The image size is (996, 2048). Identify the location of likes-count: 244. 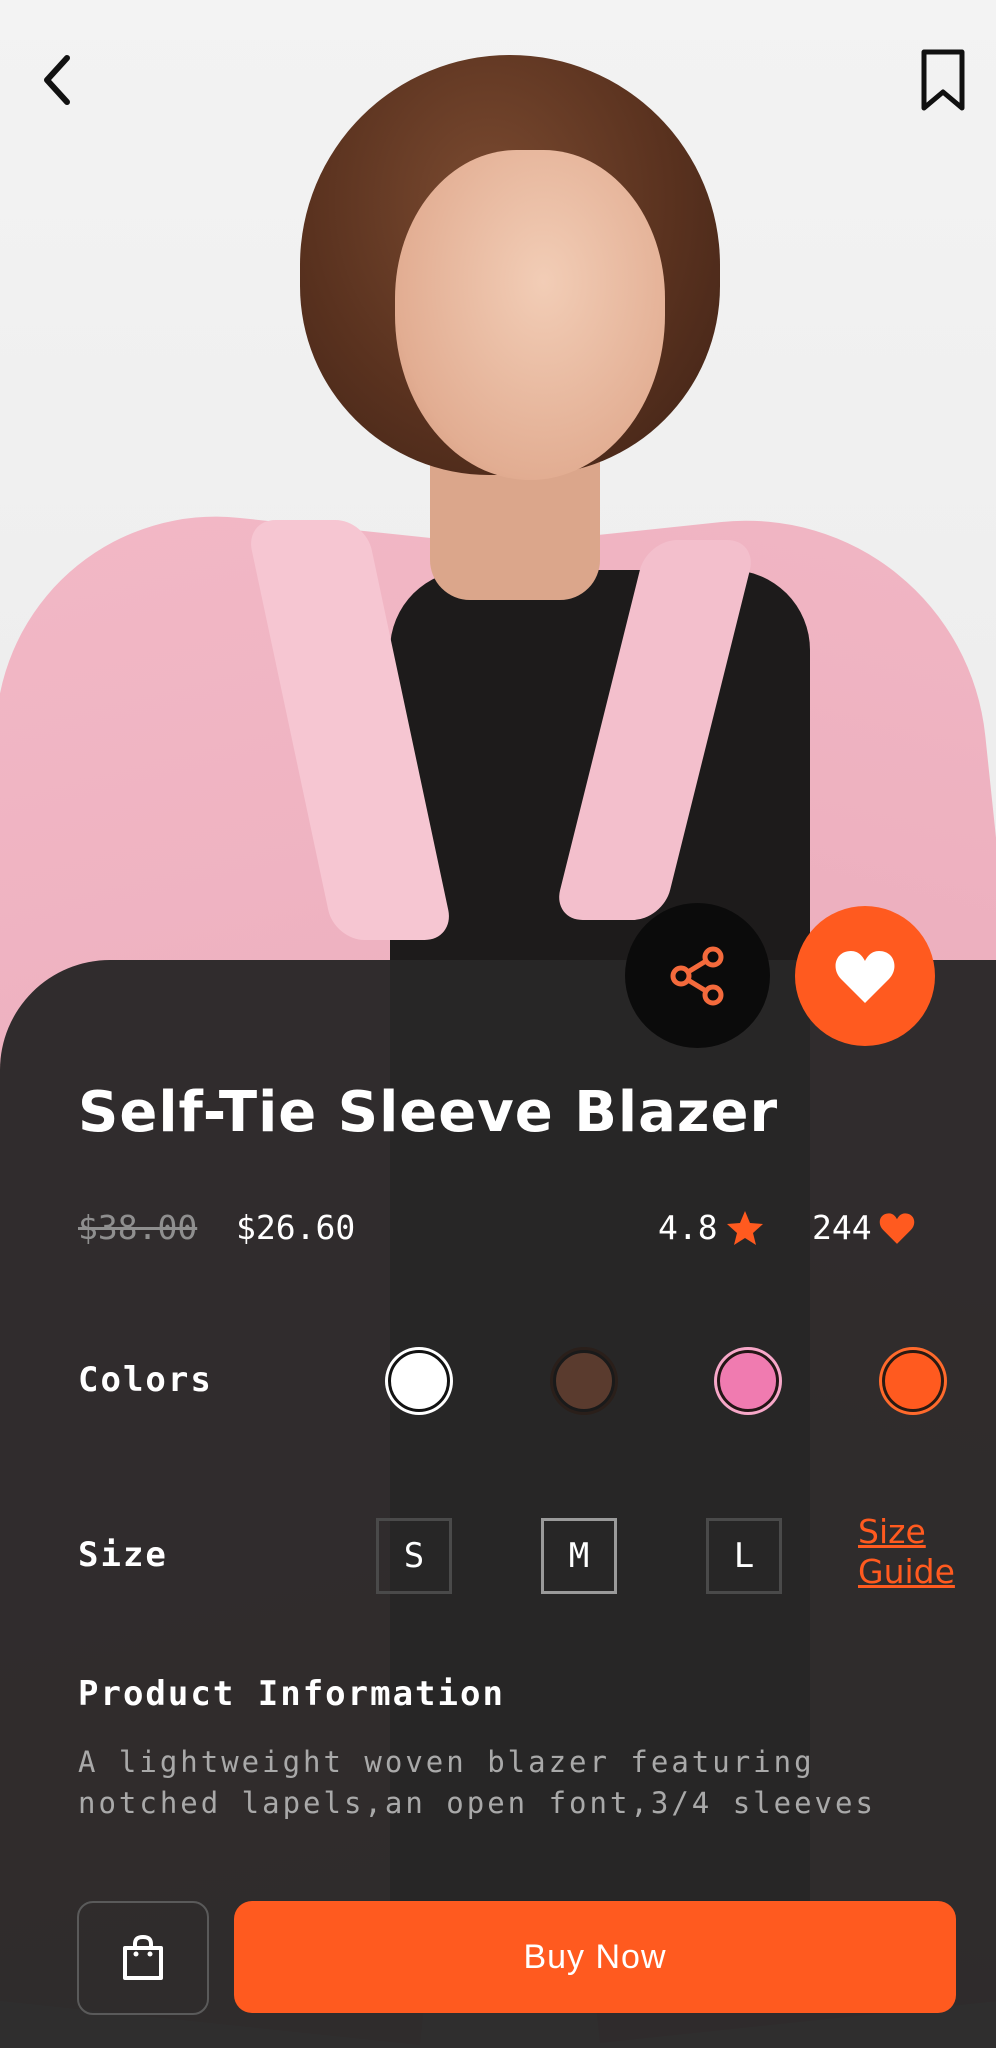
(864, 1227).